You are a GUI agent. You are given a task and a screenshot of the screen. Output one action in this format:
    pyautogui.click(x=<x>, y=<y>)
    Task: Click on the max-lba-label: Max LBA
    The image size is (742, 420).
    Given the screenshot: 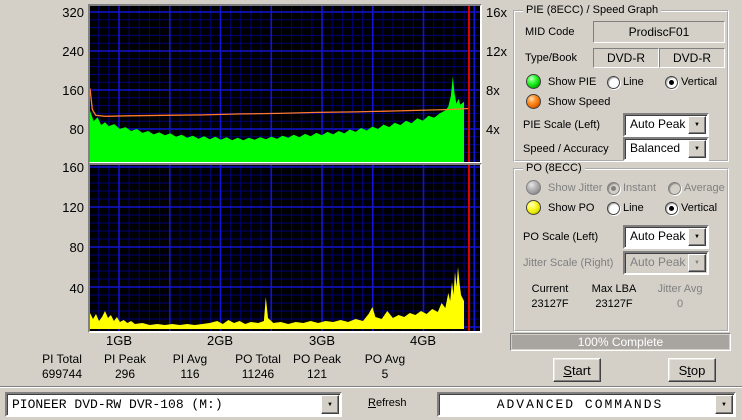 What is the action you would take?
    pyautogui.click(x=614, y=289)
    